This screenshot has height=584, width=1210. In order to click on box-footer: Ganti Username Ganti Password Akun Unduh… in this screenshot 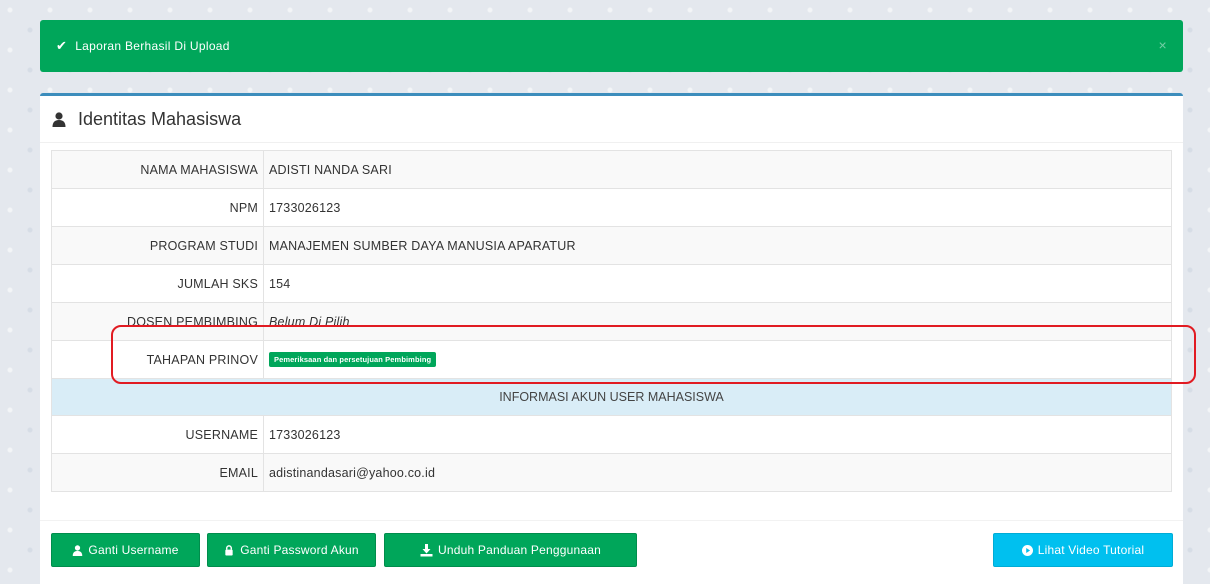, I will do `click(611, 552)`.